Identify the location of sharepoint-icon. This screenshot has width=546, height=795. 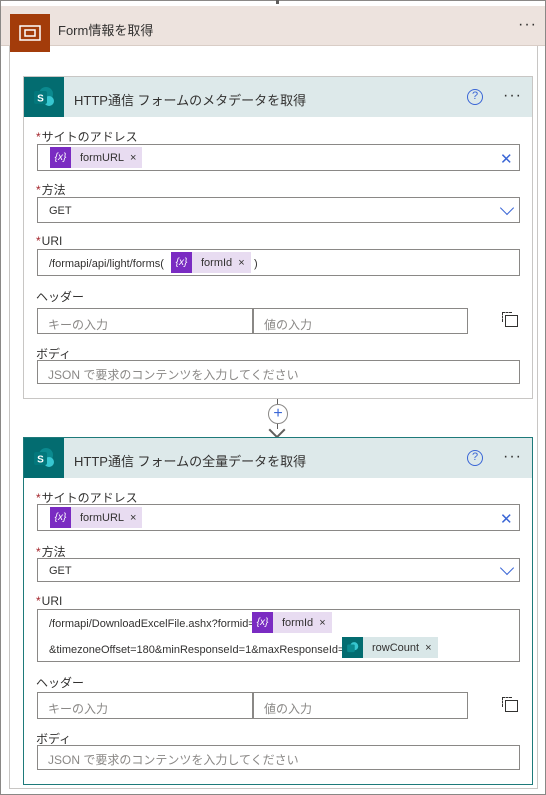
(352, 647).